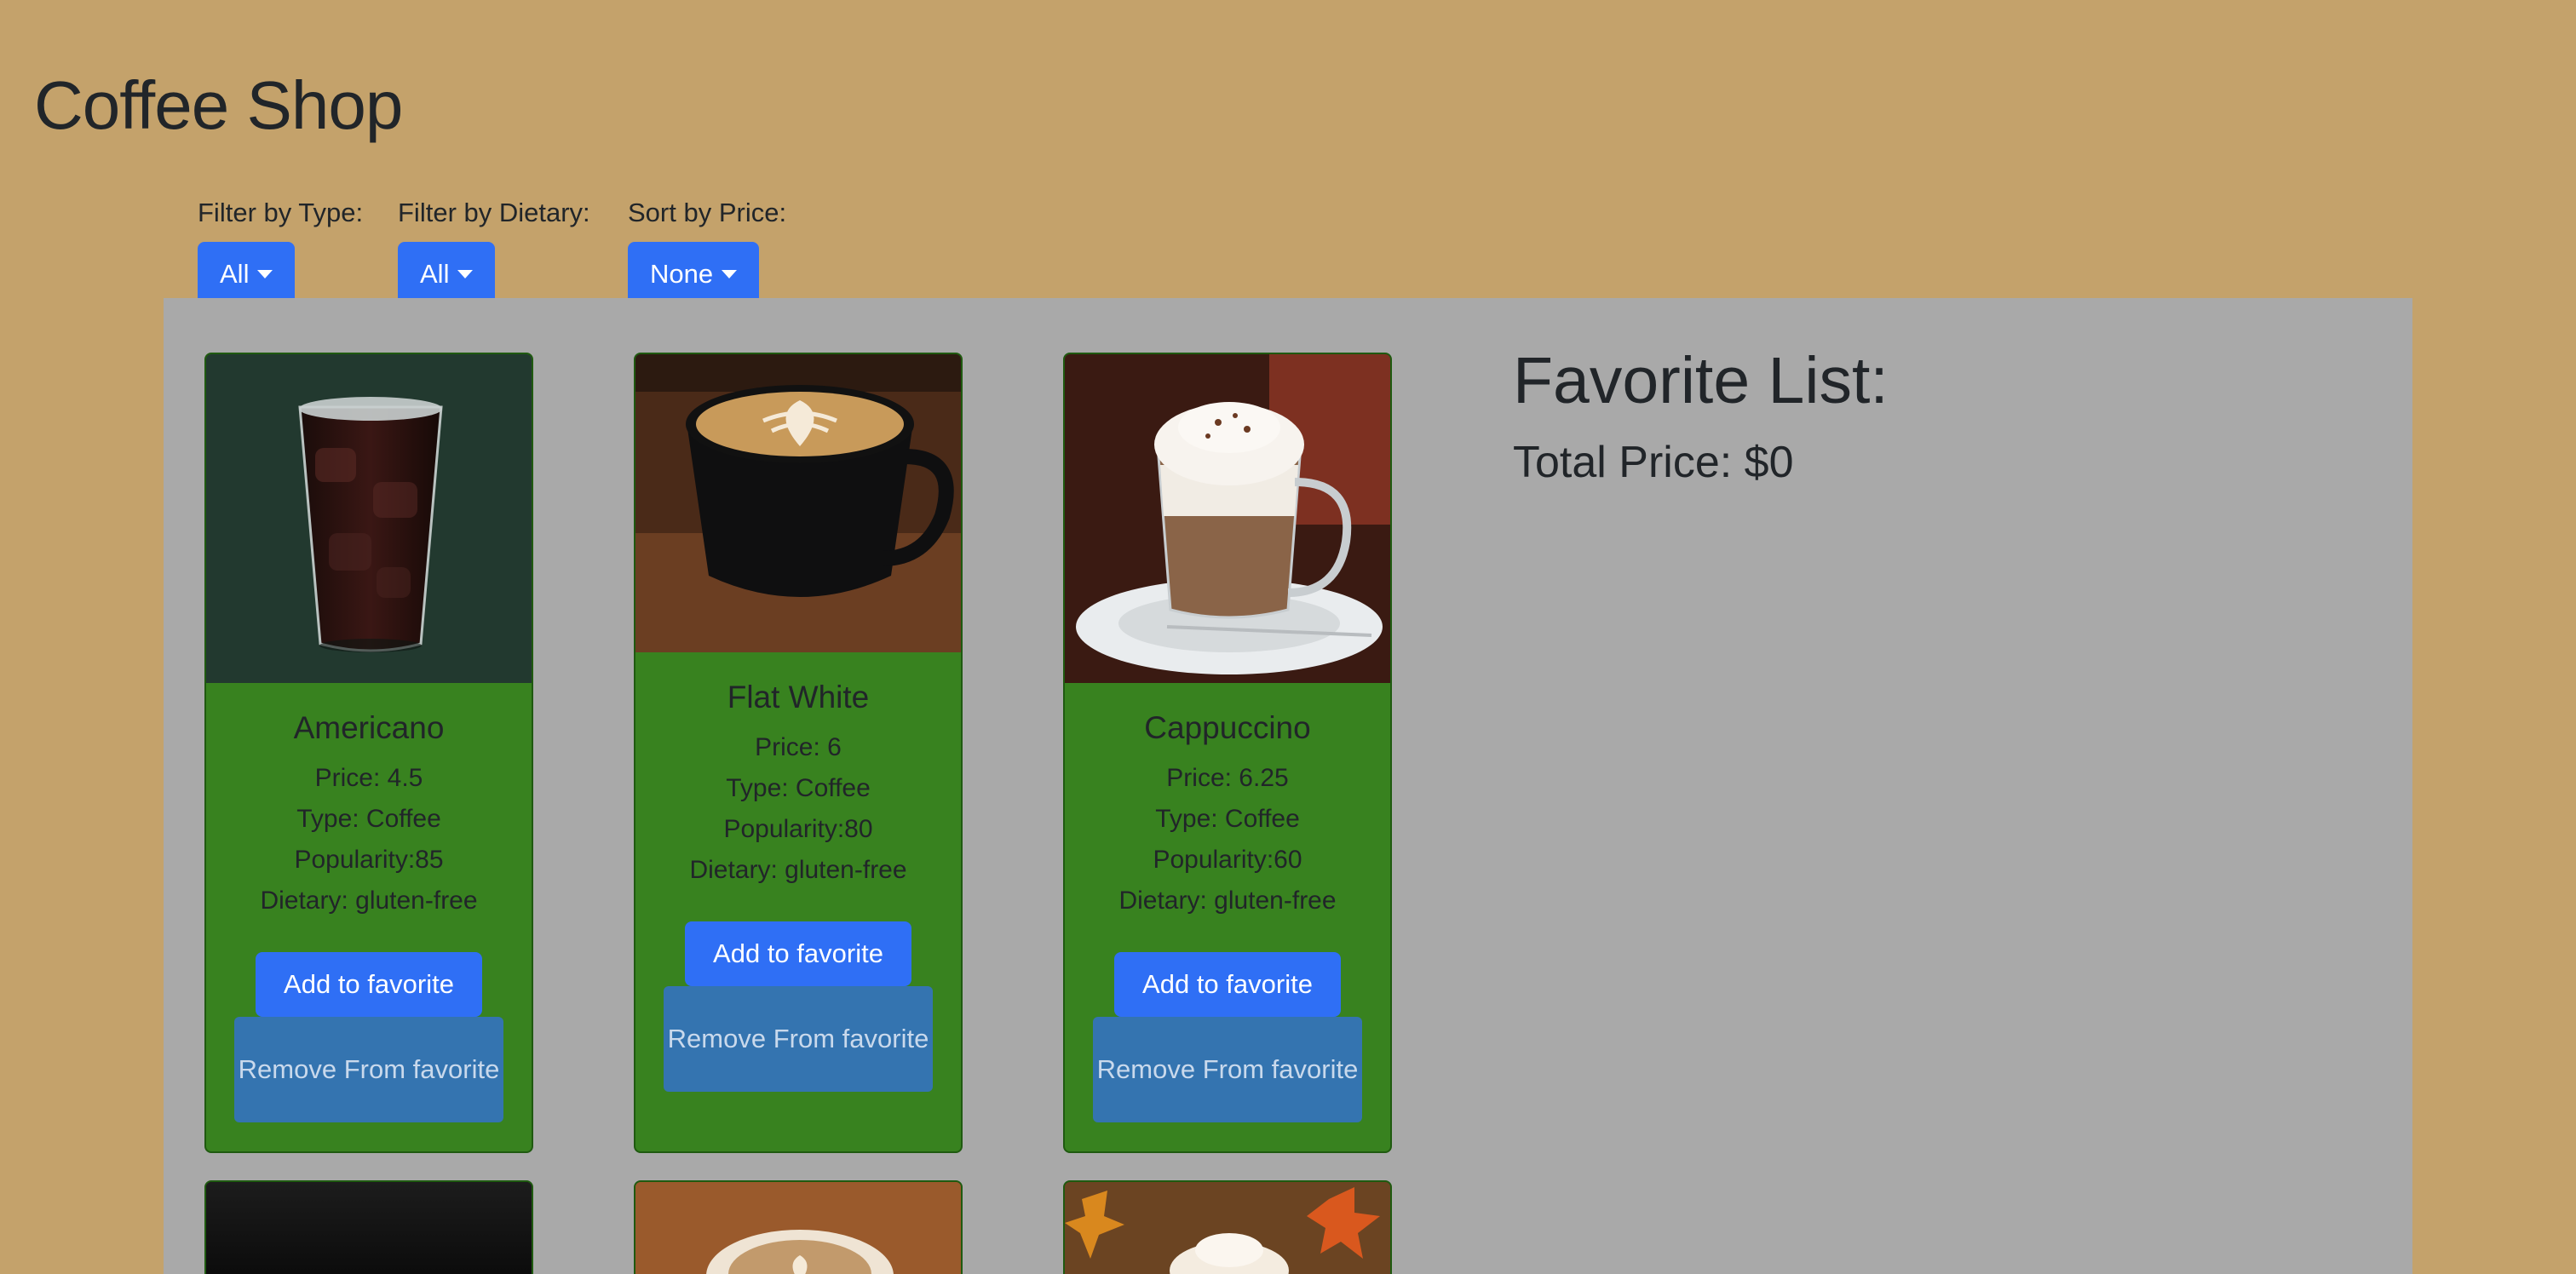 Image resolution: width=2576 pixels, height=1274 pixels. Describe the element at coordinates (235, 274) in the screenshot. I see `filter-type-value: All` at that location.